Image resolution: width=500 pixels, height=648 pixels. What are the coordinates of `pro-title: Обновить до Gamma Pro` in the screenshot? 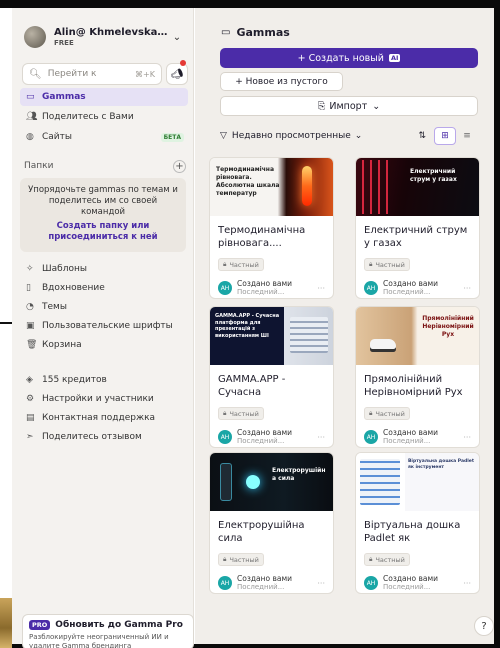 It's located at (119, 625).